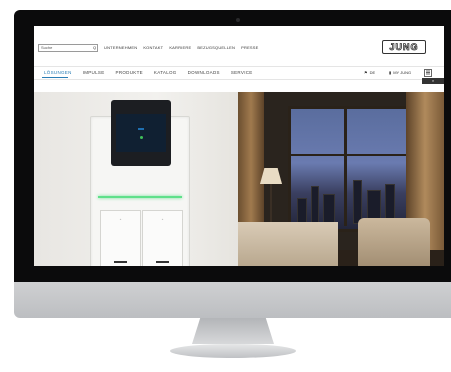  What do you see at coordinates (233, 351) in the screenshot?
I see `monitor-stand-foot` at bounding box center [233, 351].